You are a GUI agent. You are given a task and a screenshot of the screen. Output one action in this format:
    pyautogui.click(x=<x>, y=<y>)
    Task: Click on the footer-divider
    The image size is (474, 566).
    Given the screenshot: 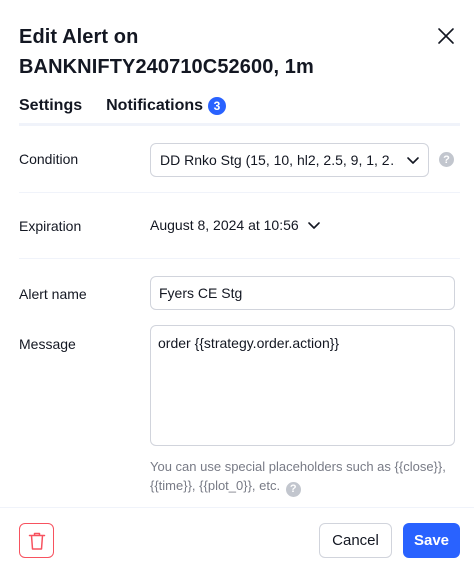 What is the action you would take?
    pyautogui.click(x=237, y=507)
    